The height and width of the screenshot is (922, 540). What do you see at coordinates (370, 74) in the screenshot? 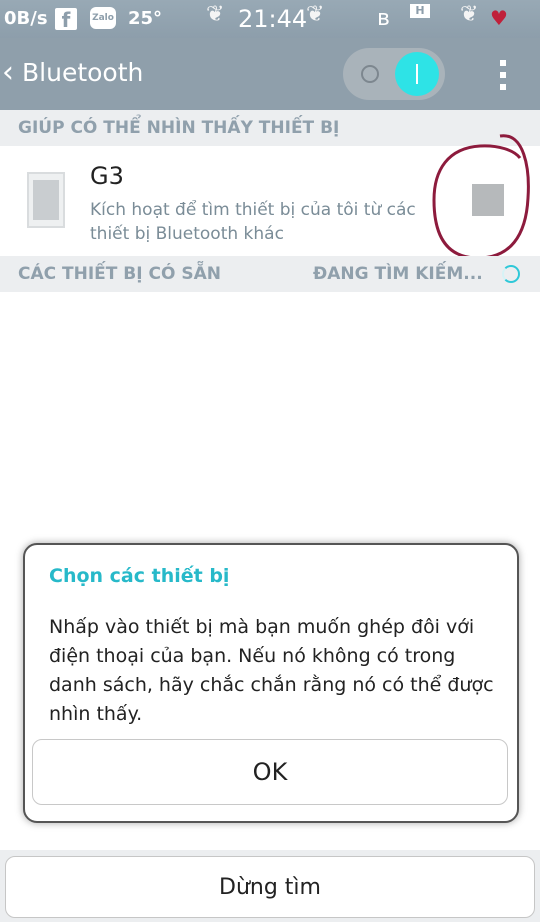
I see `toggle-off-icon` at bounding box center [370, 74].